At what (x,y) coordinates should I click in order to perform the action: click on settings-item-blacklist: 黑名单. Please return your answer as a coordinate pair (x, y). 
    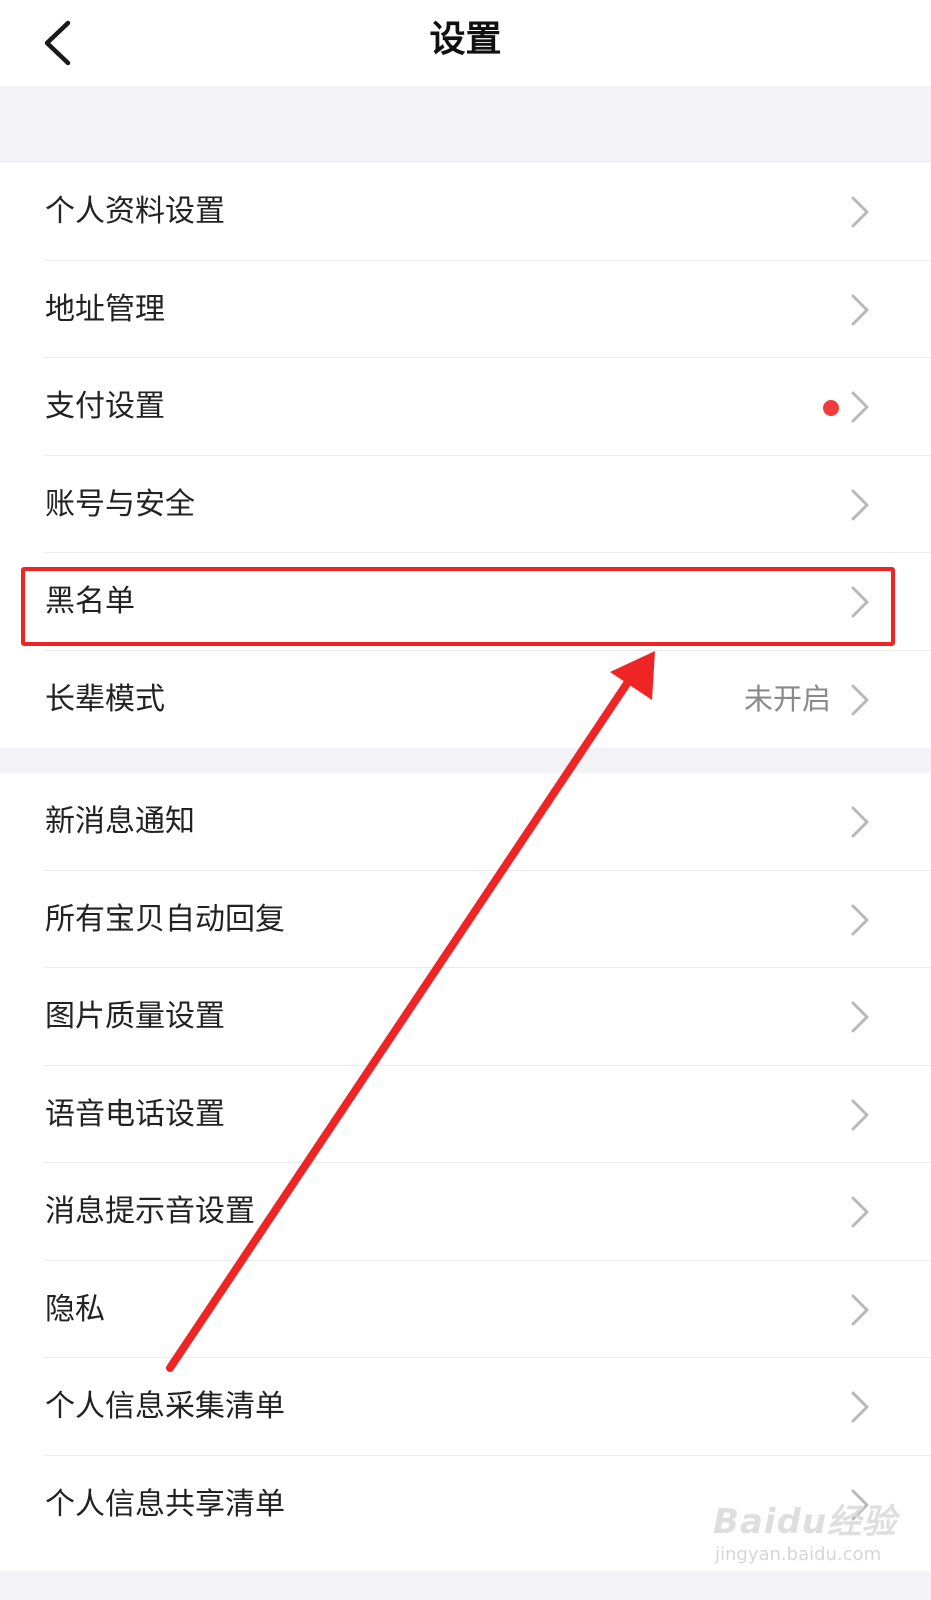
    Looking at the image, I should click on (465, 602).